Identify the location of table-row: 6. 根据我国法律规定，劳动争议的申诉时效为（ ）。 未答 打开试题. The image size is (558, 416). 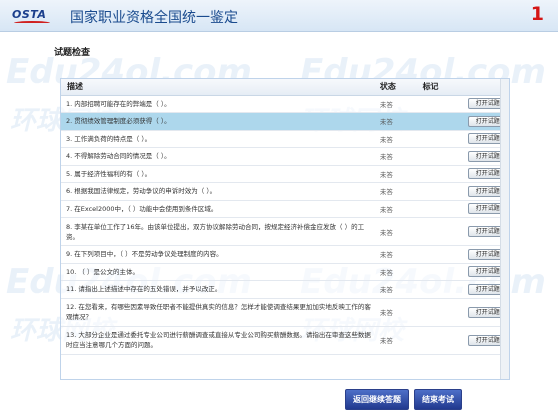
(285, 191).